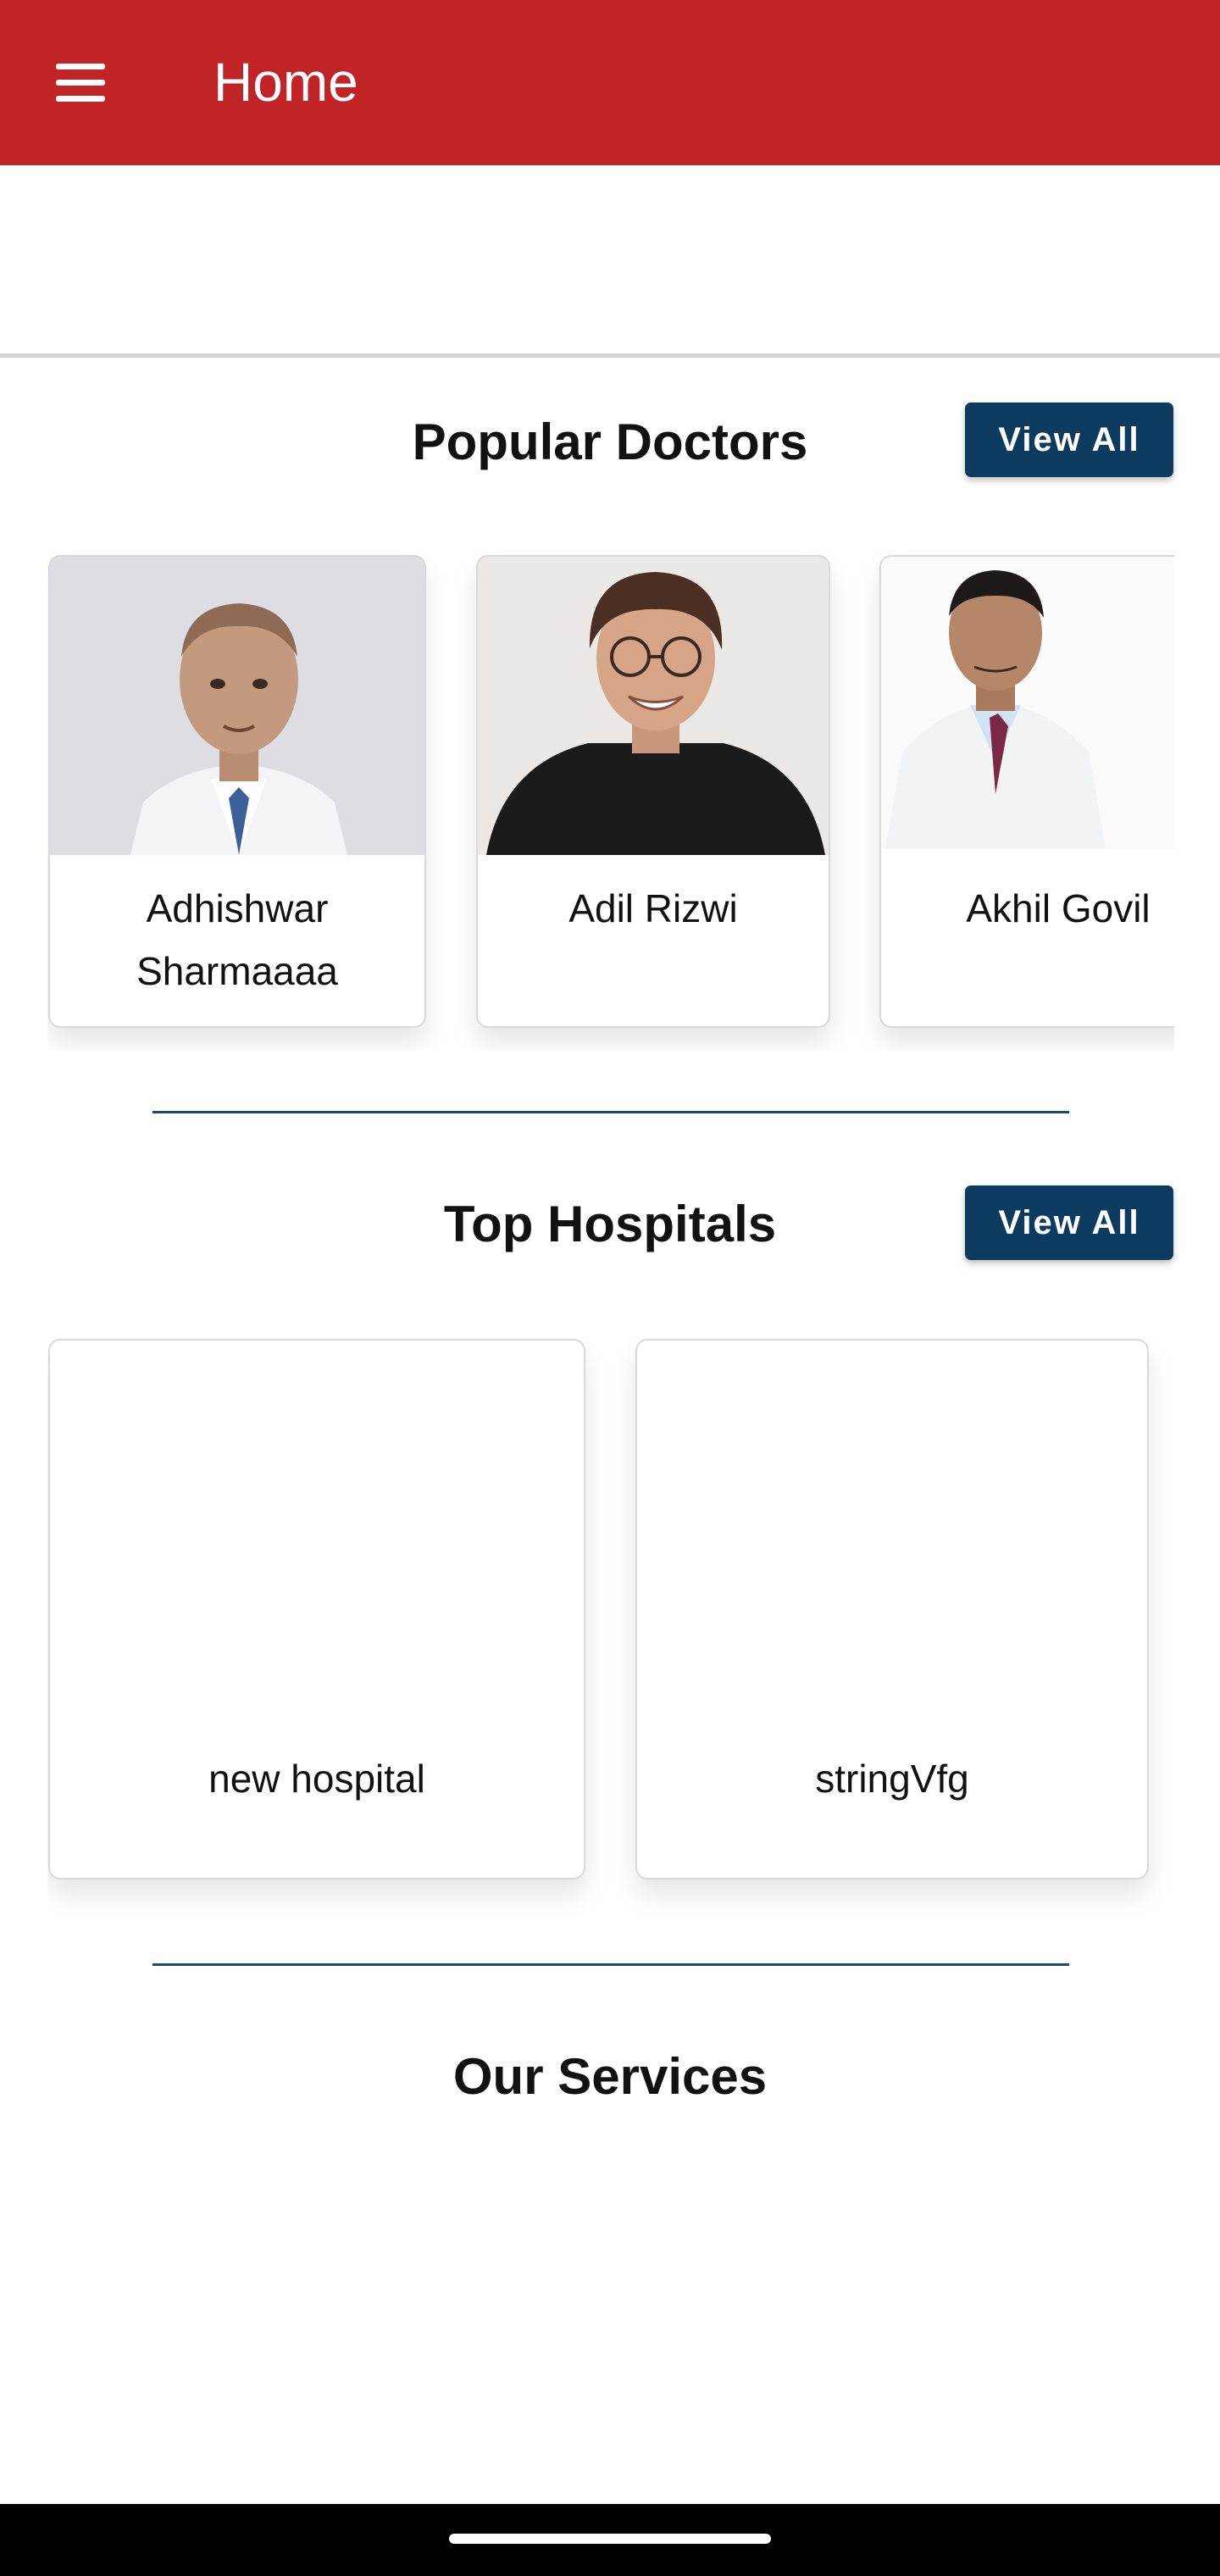  Describe the element at coordinates (286, 82) in the screenshot. I see `page-title: Home` at that location.